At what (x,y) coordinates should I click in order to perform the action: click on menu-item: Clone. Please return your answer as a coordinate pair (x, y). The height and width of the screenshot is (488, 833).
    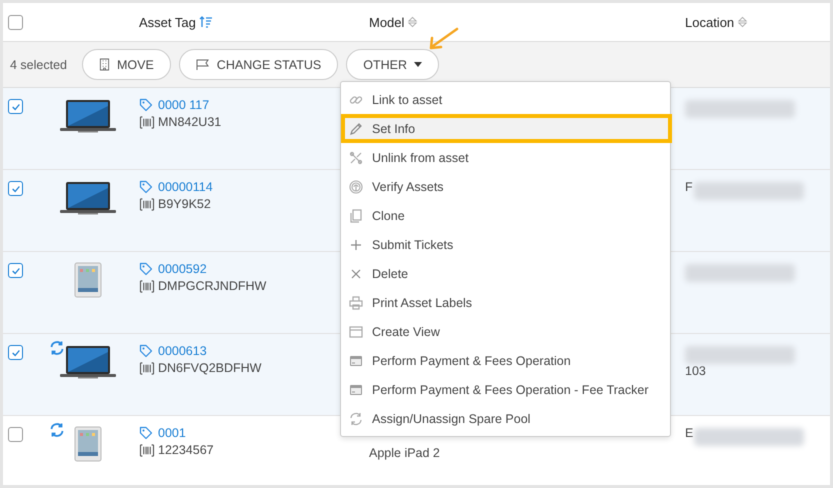
    Looking at the image, I should click on (505, 215).